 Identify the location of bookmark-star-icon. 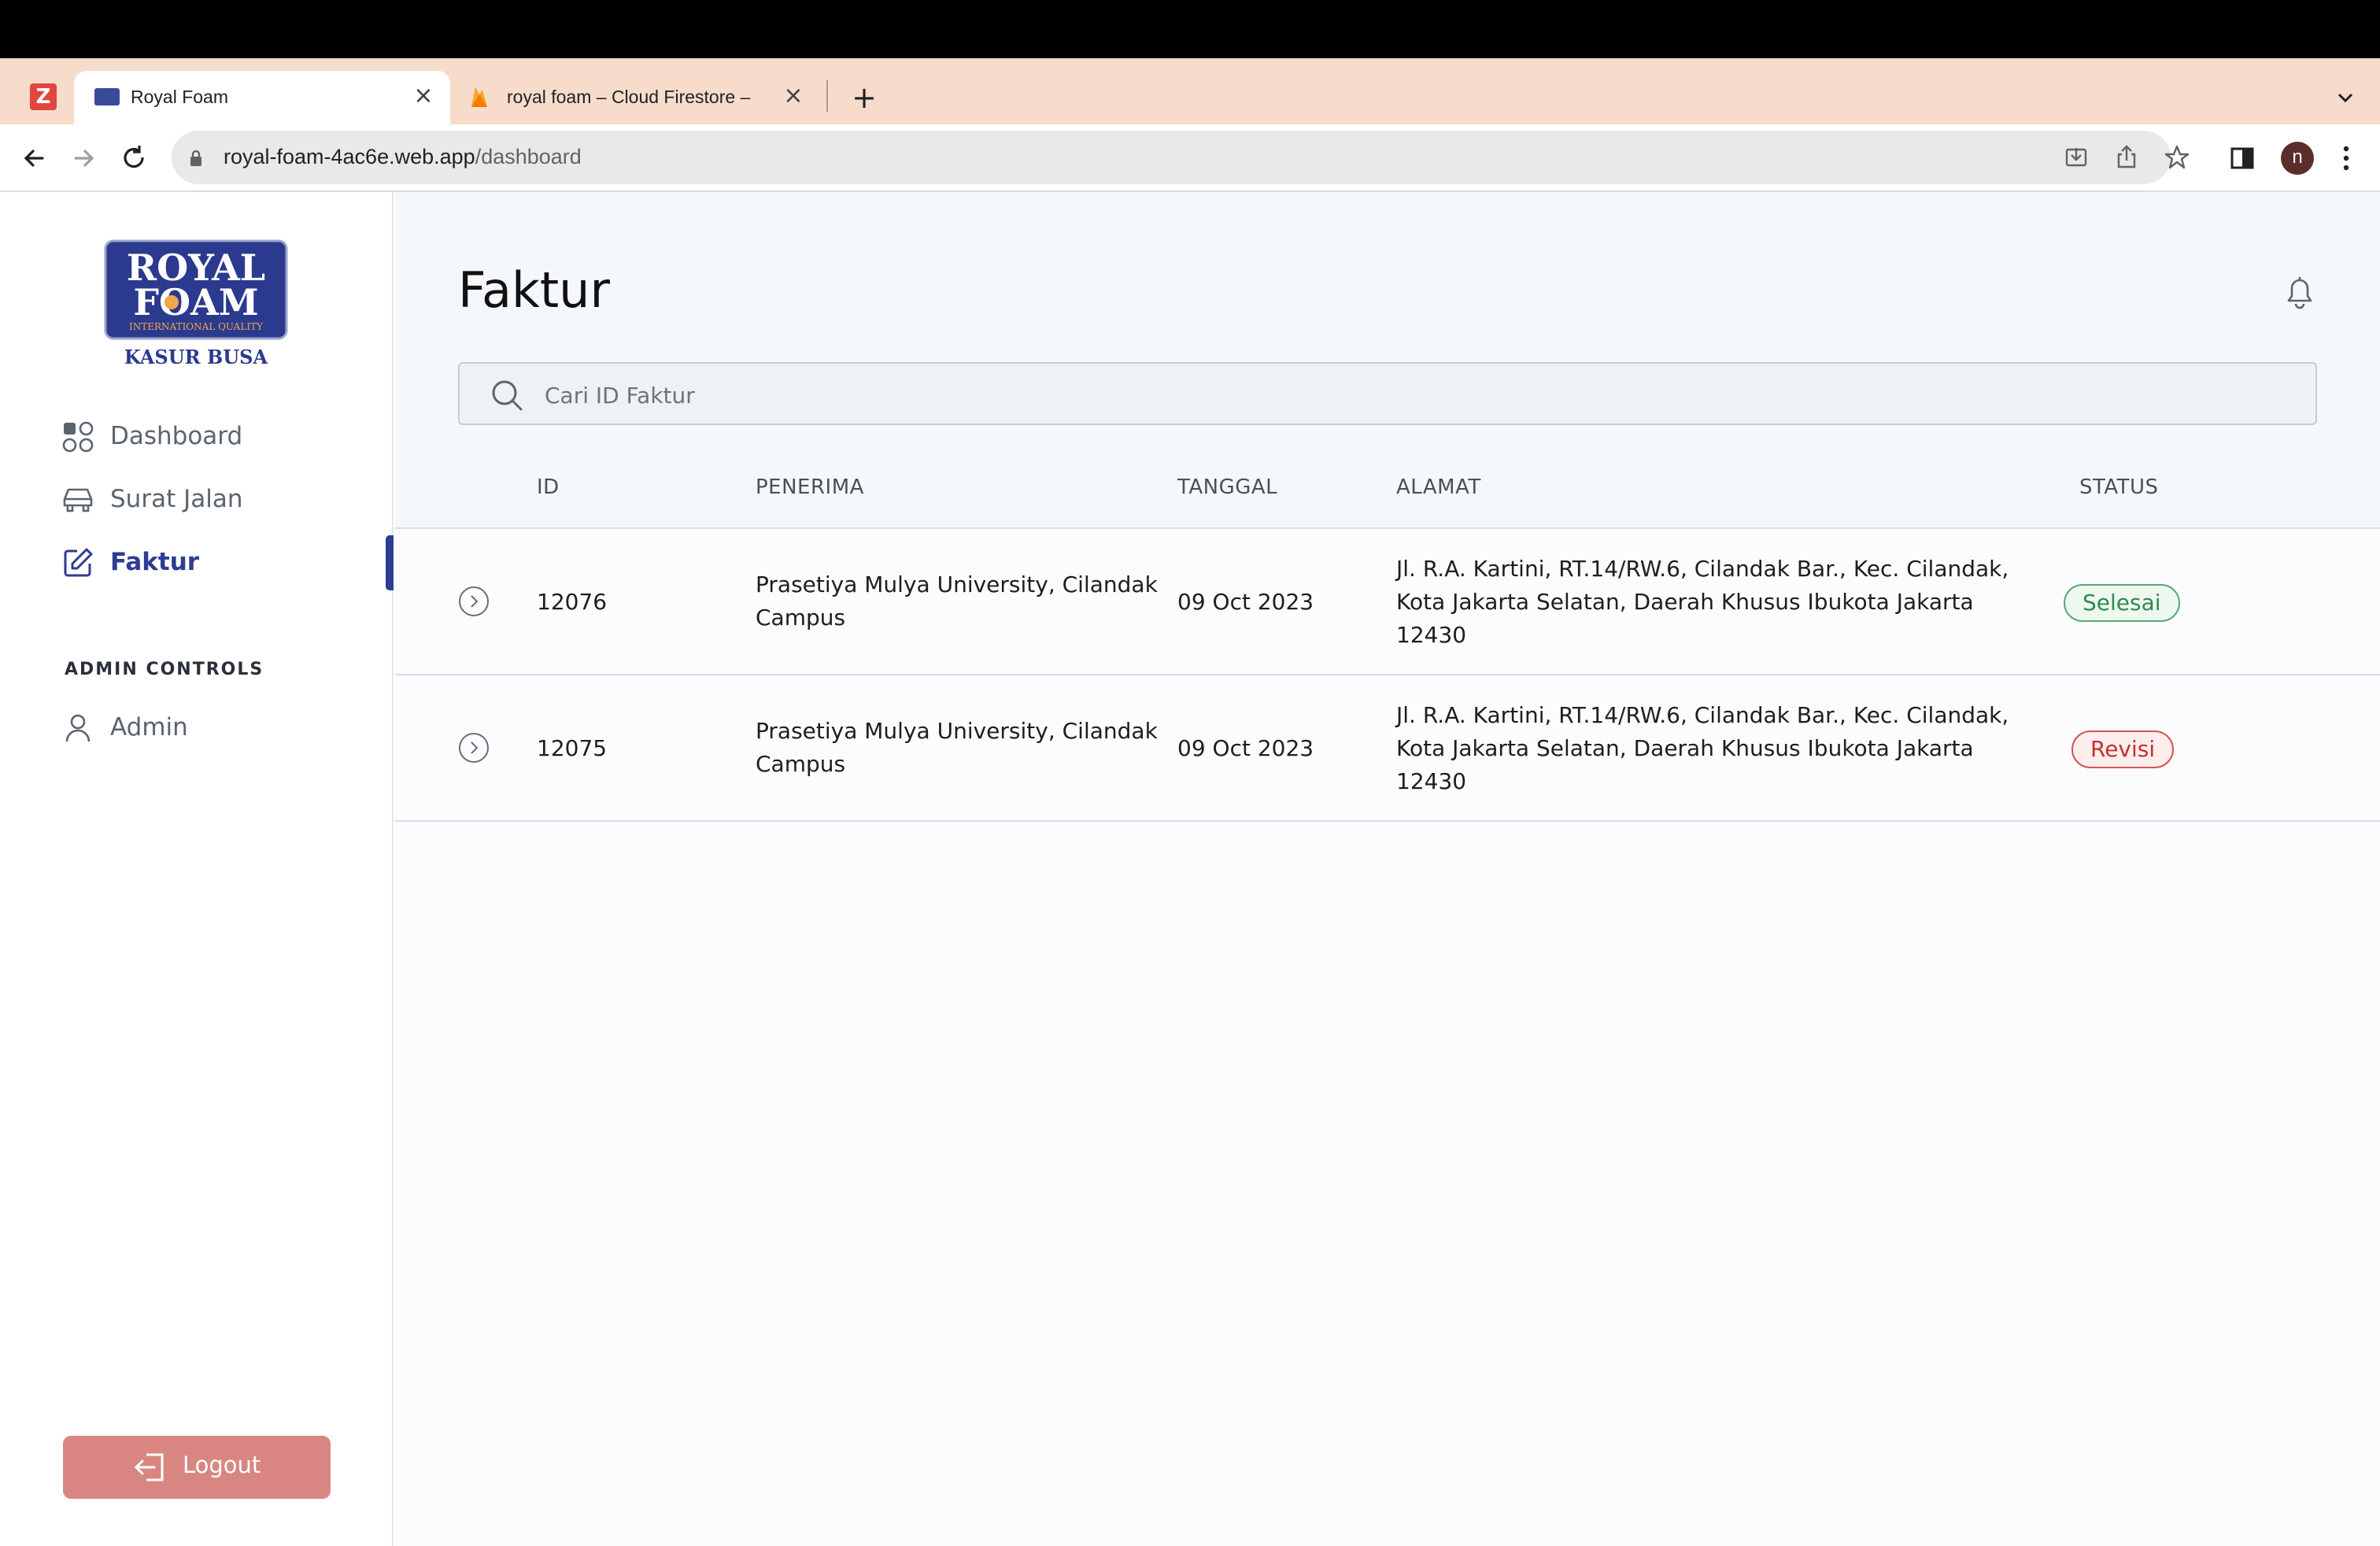
(2177, 157).